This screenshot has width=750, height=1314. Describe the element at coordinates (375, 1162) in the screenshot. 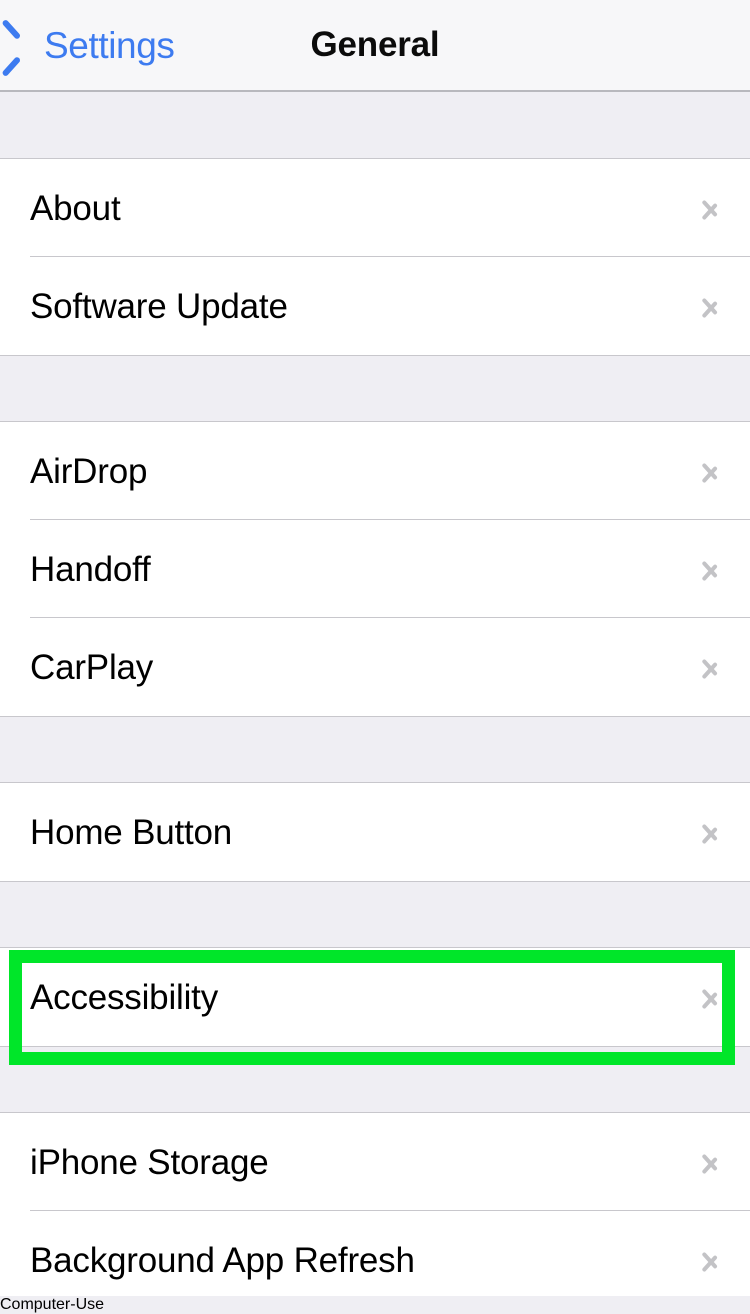

I see `list-item: iPhone Storage` at that location.